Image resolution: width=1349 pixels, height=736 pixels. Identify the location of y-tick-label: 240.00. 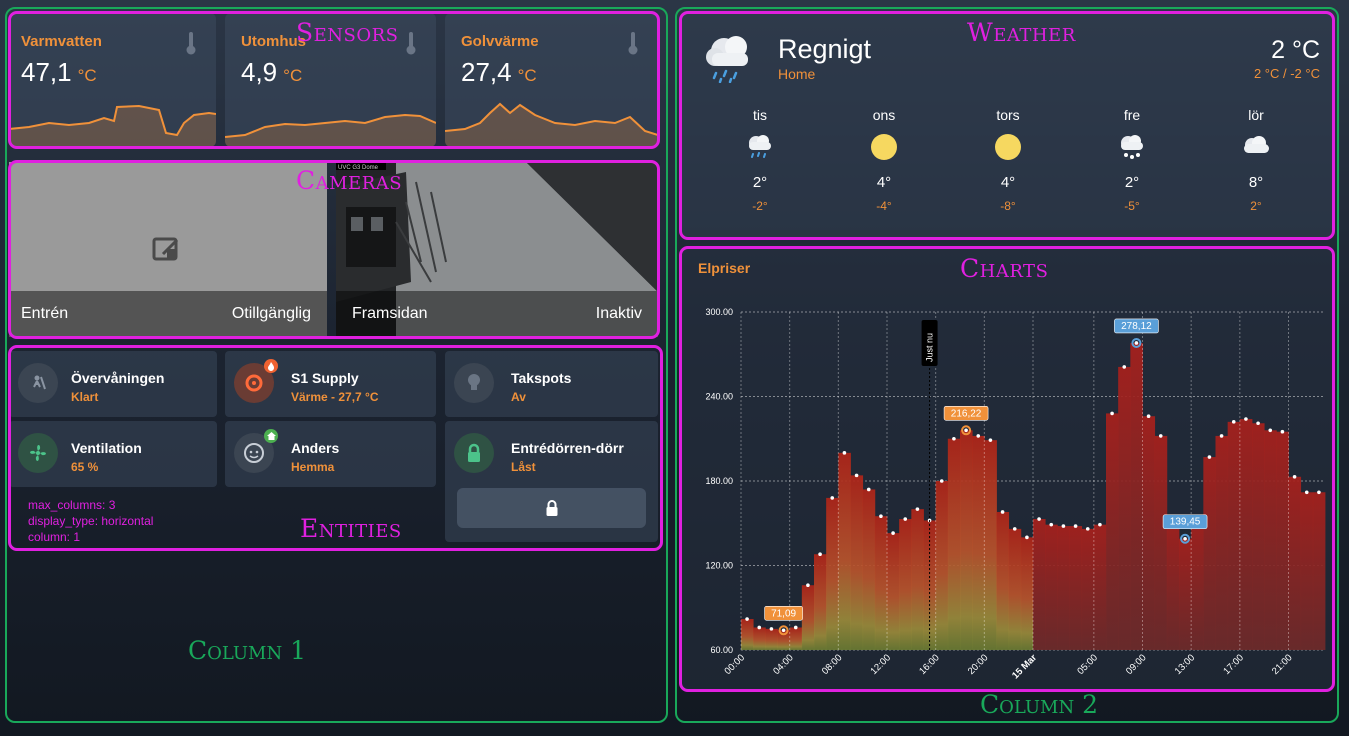
(719, 397).